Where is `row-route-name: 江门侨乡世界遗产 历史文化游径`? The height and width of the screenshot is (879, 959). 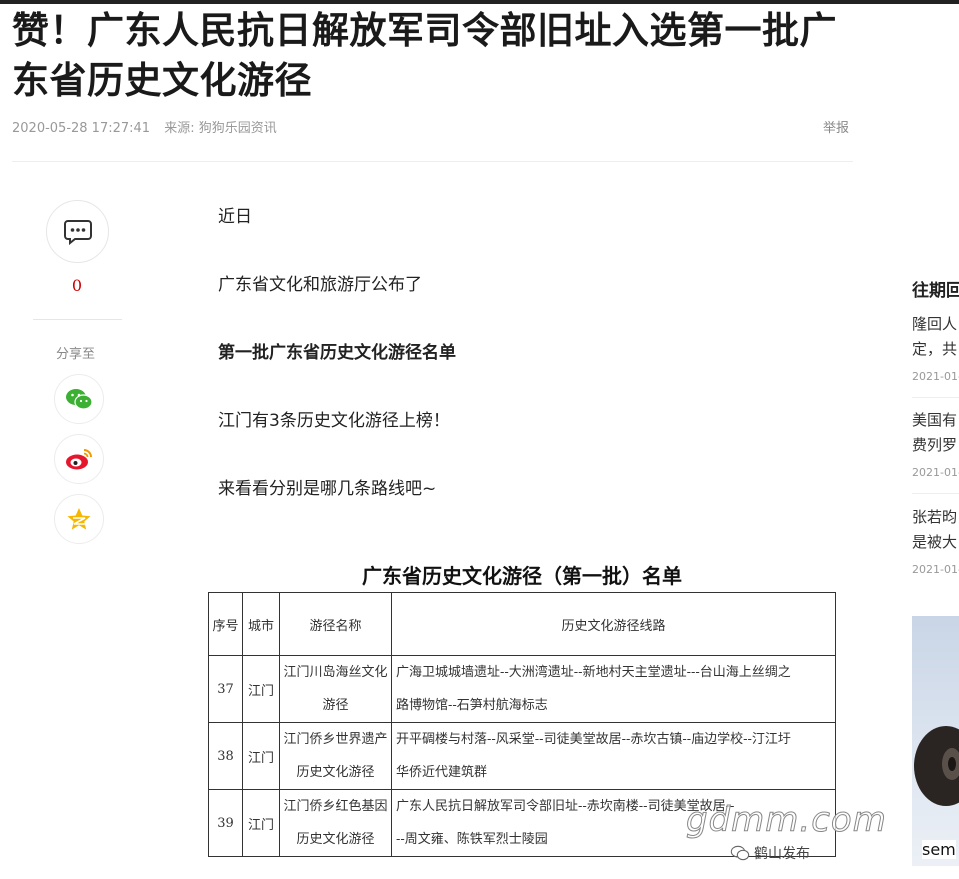
row-route-name: 江门侨乡世界遗产 历史文化游径 is located at coordinates (335, 756).